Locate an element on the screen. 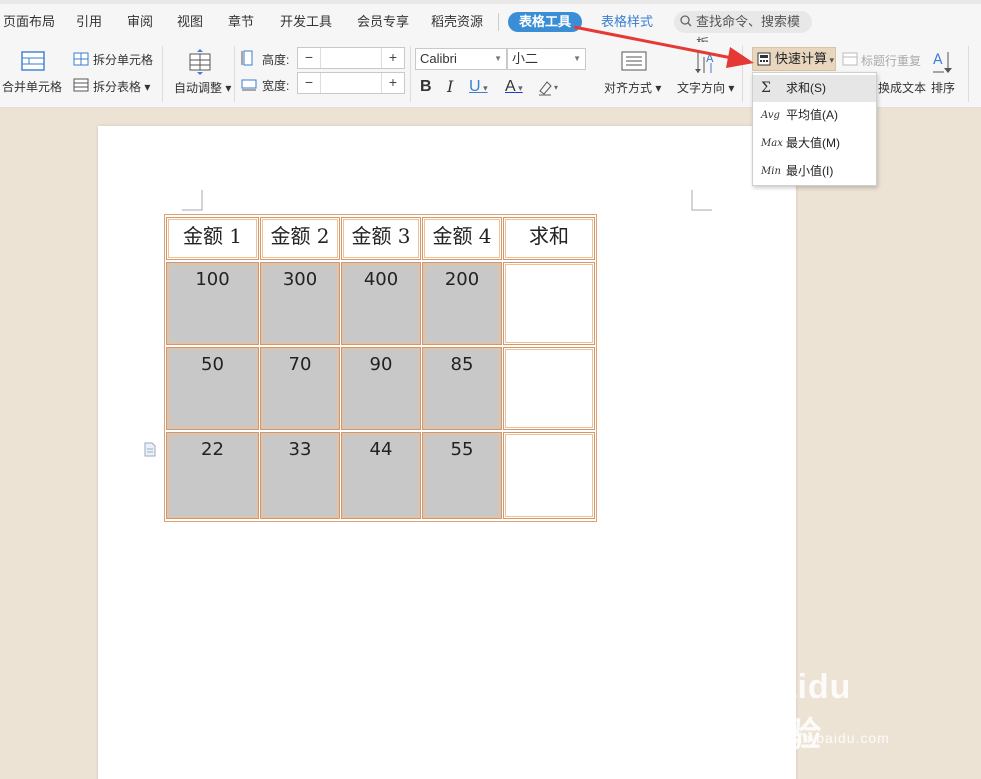 The image size is (981, 779). menu-item-label: 平均值(A) is located at coordinates (812, 115).